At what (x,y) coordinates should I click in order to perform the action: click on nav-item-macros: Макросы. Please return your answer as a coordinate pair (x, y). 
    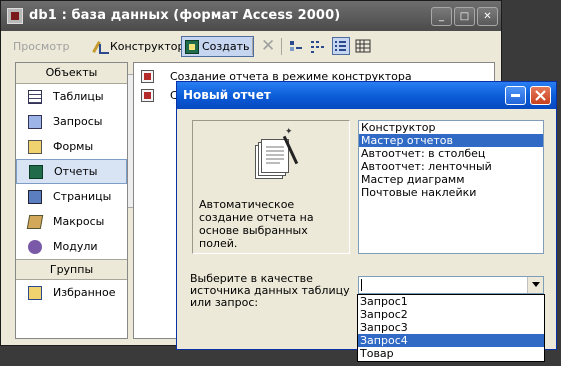
    Looking at the image, I should click on (71, 221).